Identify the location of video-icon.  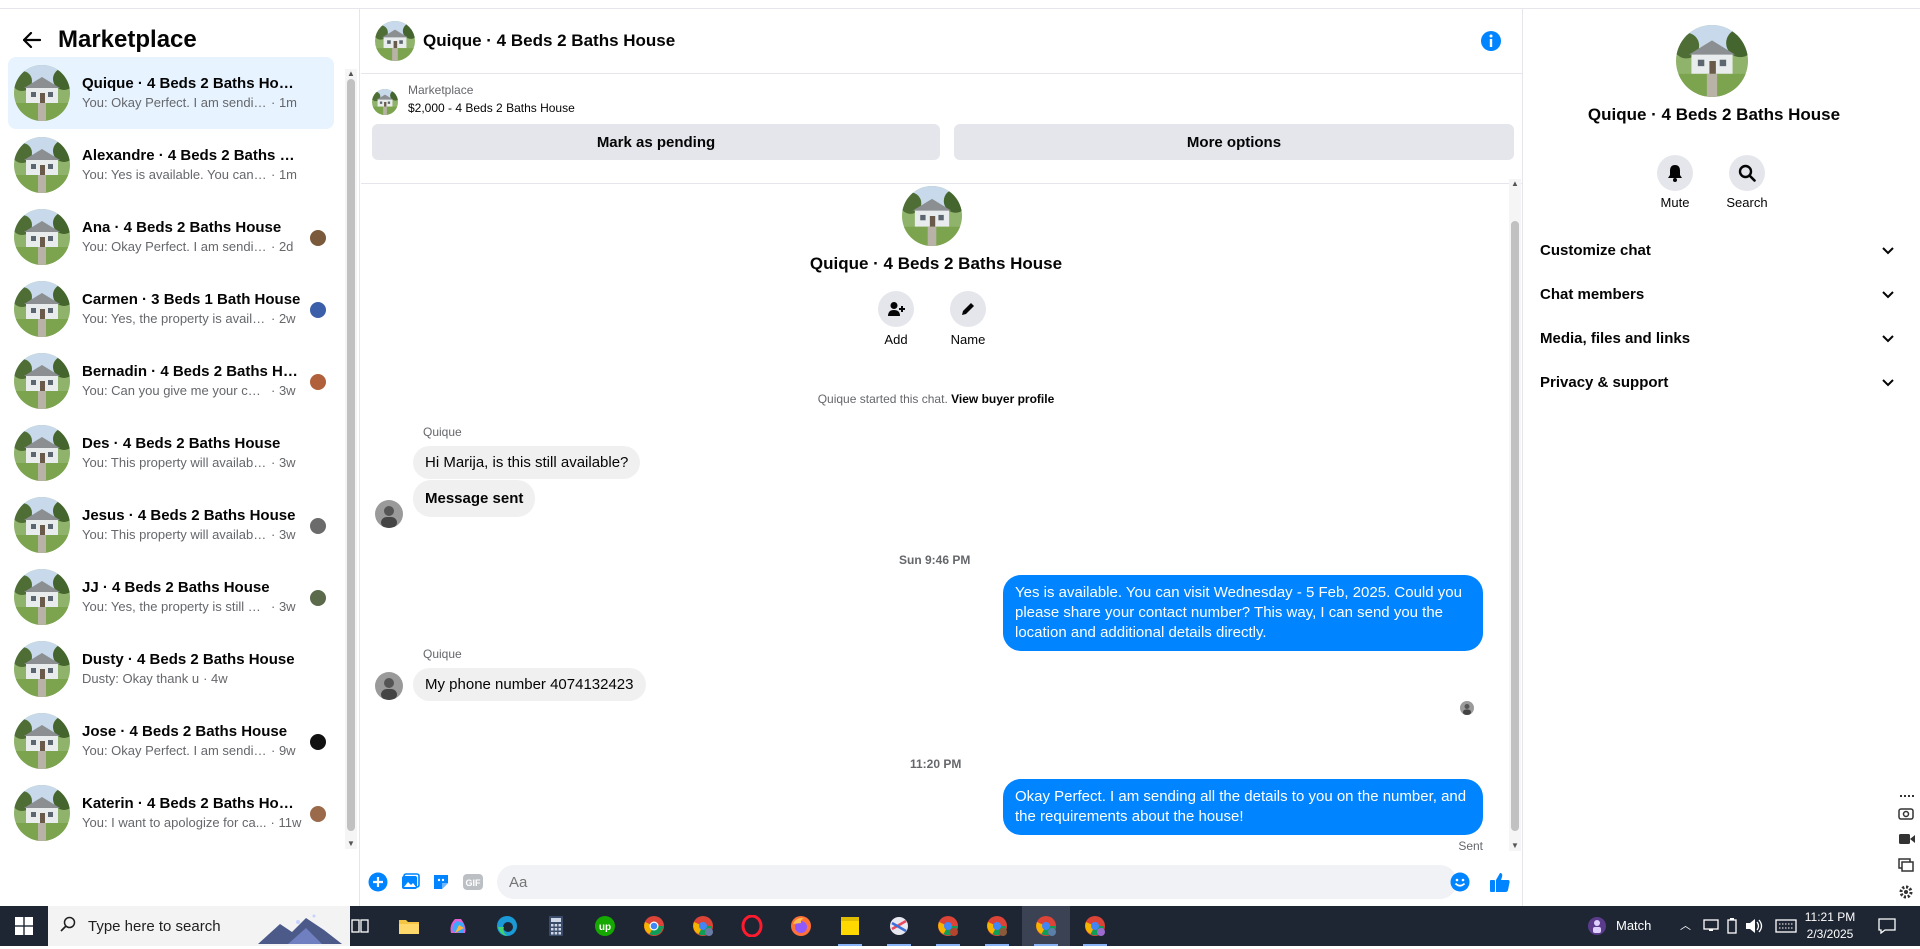
(1907, 840).